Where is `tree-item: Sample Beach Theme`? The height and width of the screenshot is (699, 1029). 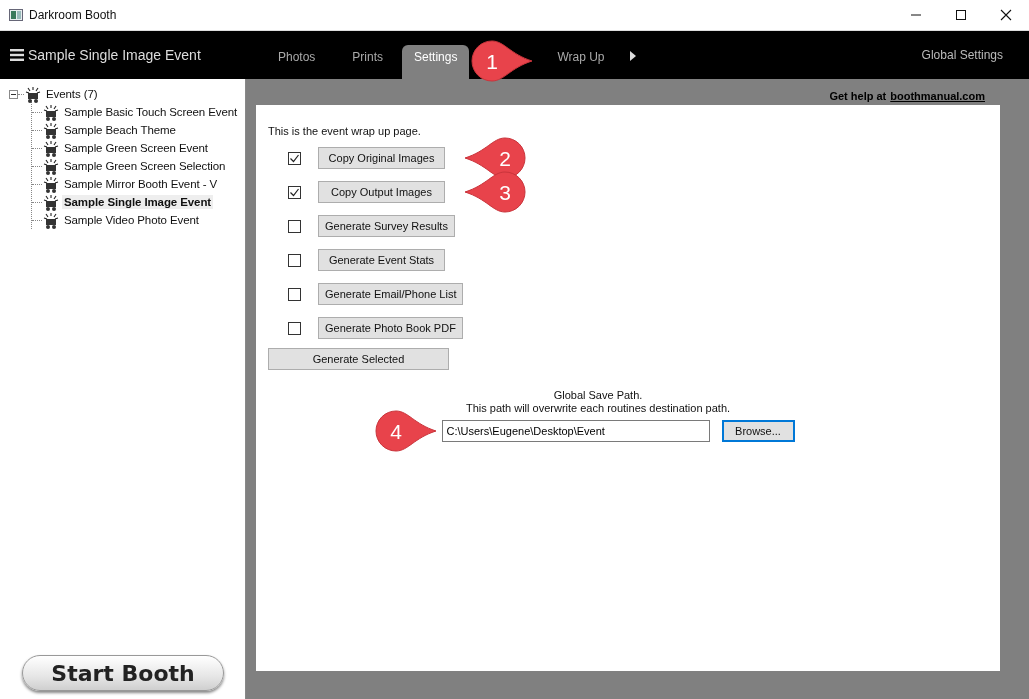
tree-item: Sample Beach Theme is located at coordinates (120, 130).